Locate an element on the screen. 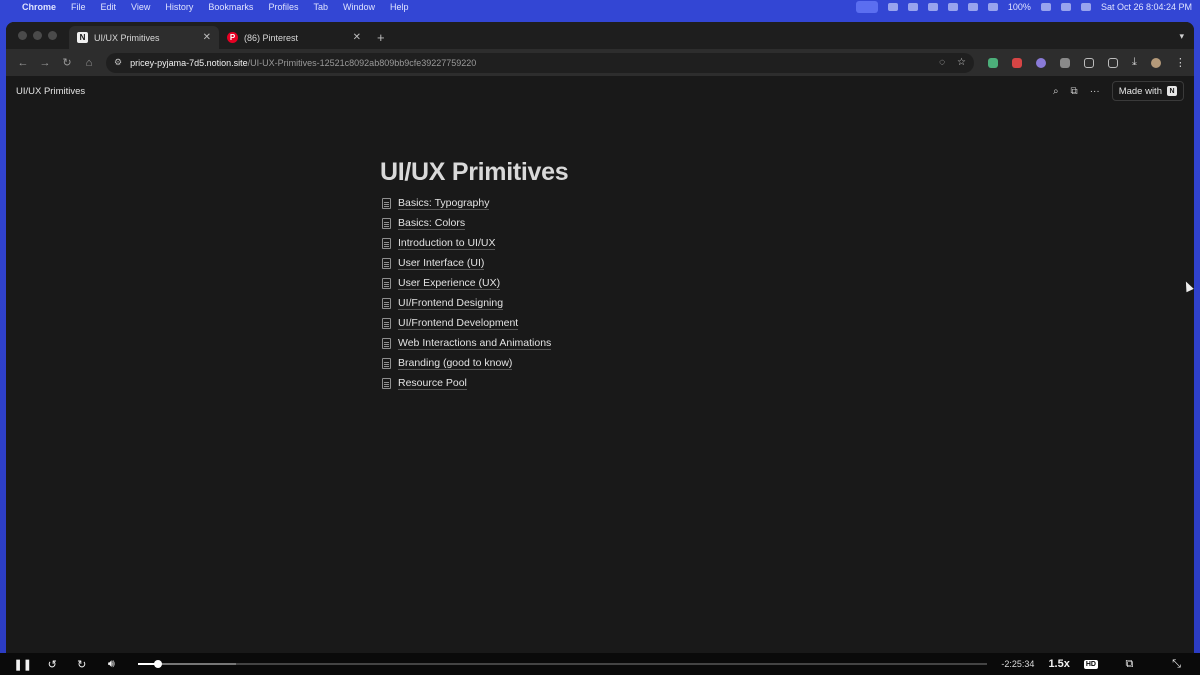  subpage-link-frontend-designing: UI/Frontend Designing is located at coordinates (466, 303).